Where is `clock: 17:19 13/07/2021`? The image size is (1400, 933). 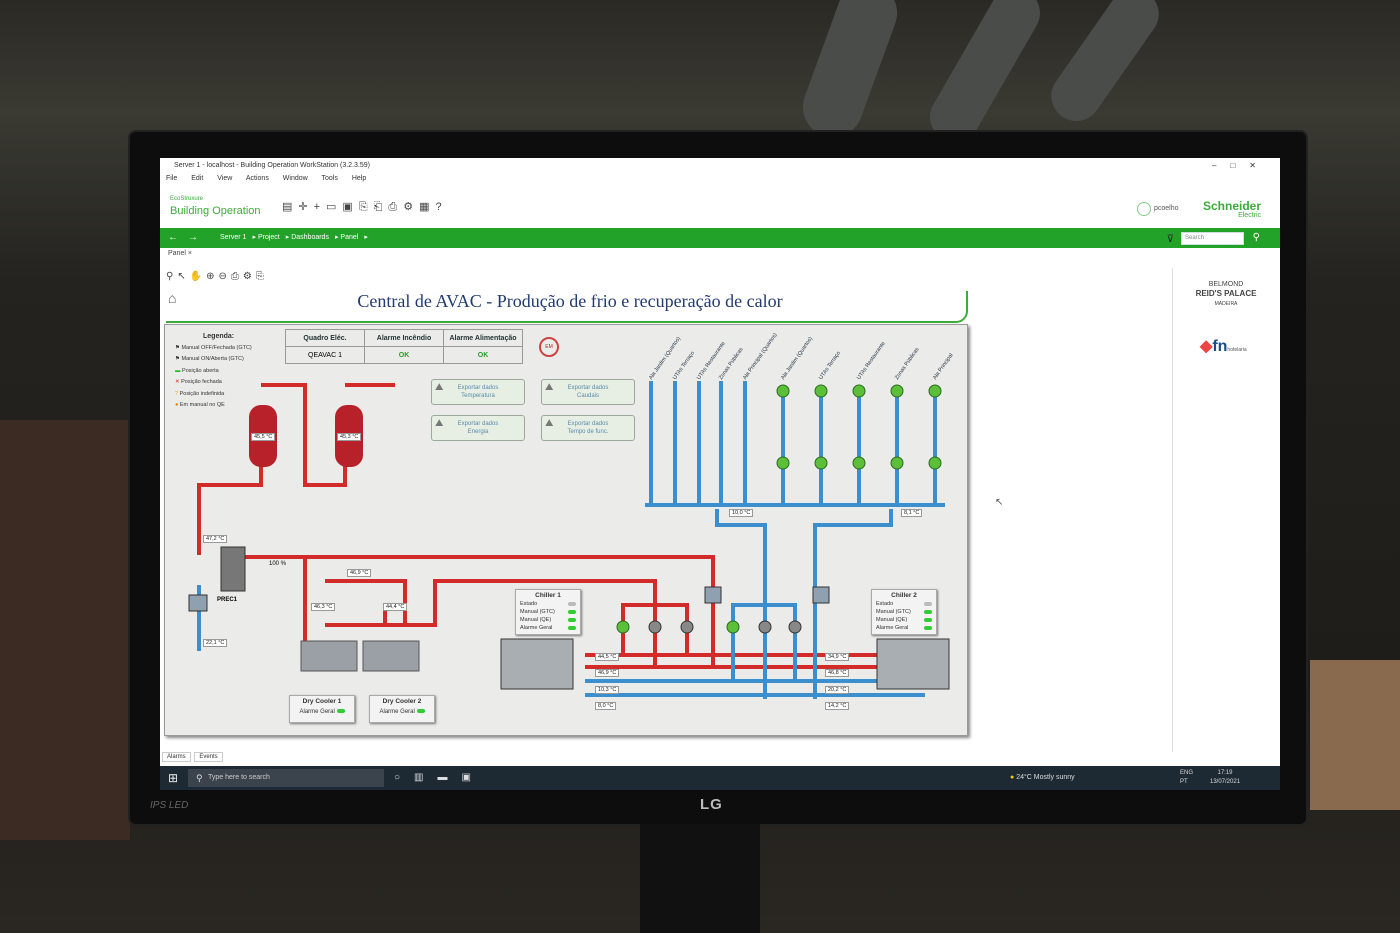
clock: 17:19 13/07/2021 is located at coordinates (1225, 778).